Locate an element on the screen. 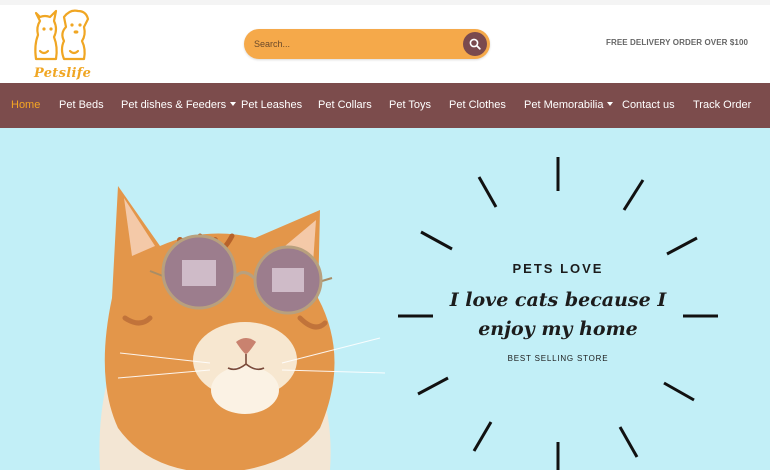 Image resolution: width=770 pixels, height=470 pixels. hero-subline: BEST SELLING STORE is located at coordinates (558, 358).